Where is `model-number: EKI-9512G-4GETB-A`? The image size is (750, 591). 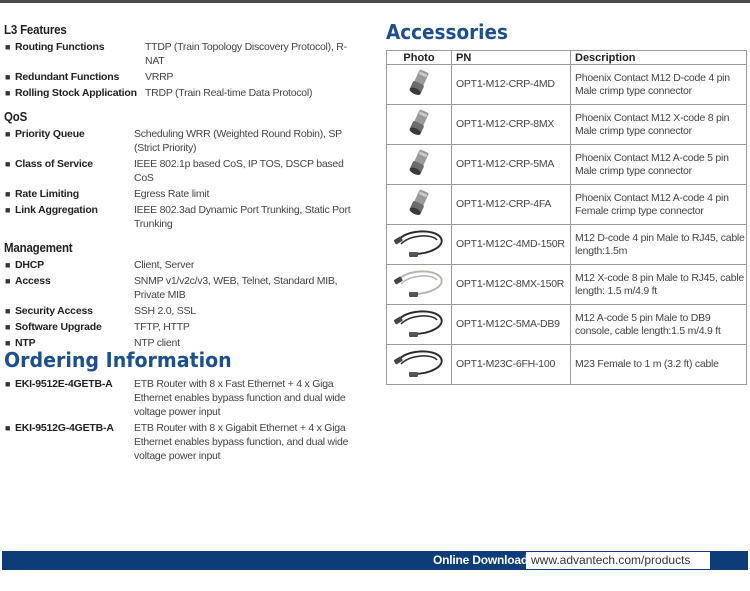
model-number: EKI-9512G-4GETB-A is located at coordinates (64, 428).